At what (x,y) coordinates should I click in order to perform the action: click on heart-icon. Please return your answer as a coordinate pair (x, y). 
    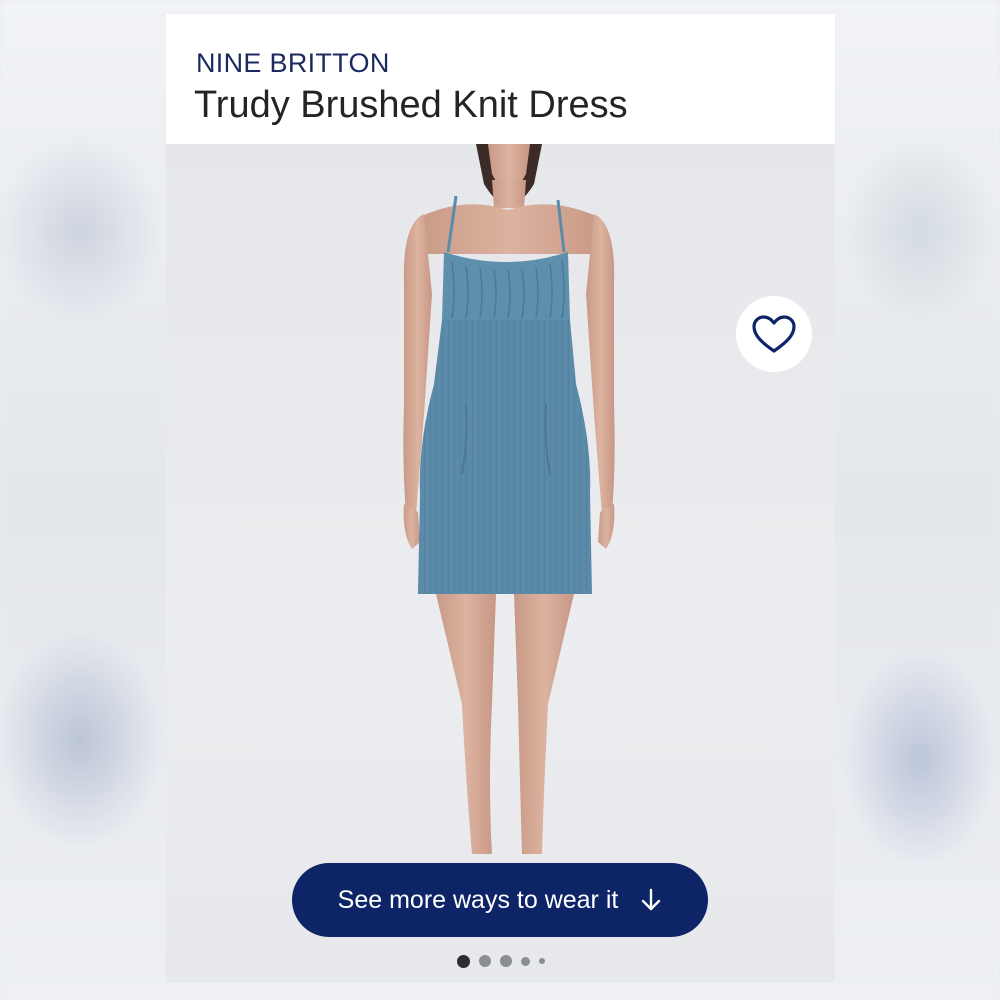
    Looking at the image, I should click on (774, 334).